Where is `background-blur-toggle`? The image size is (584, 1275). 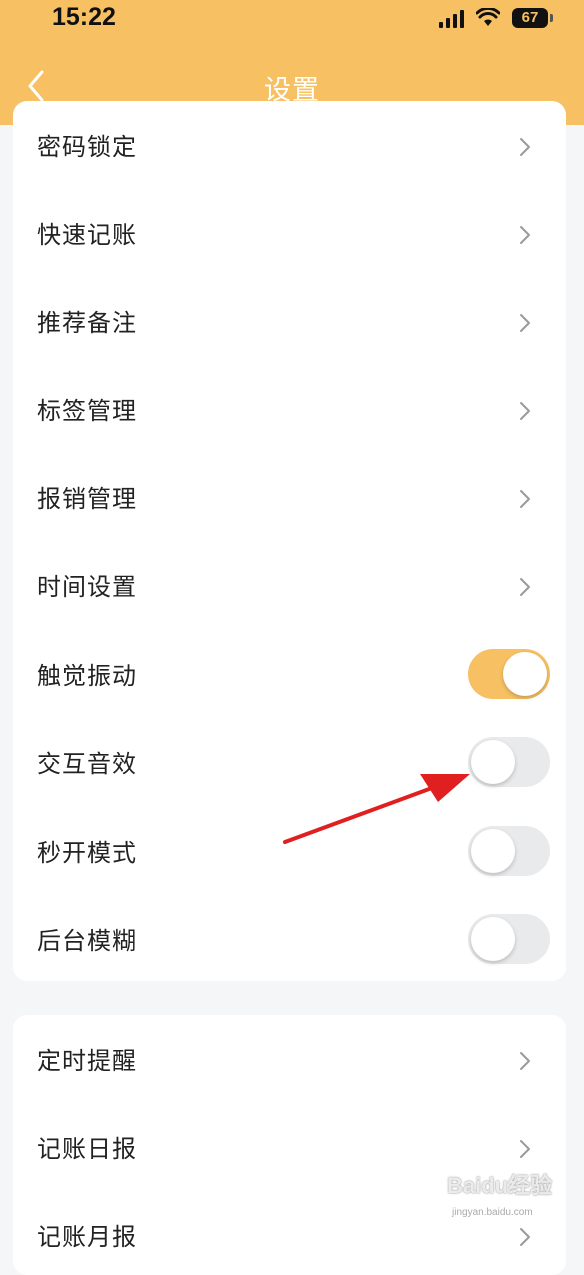 background-blur-toggle is located at coordinates (509, 939).